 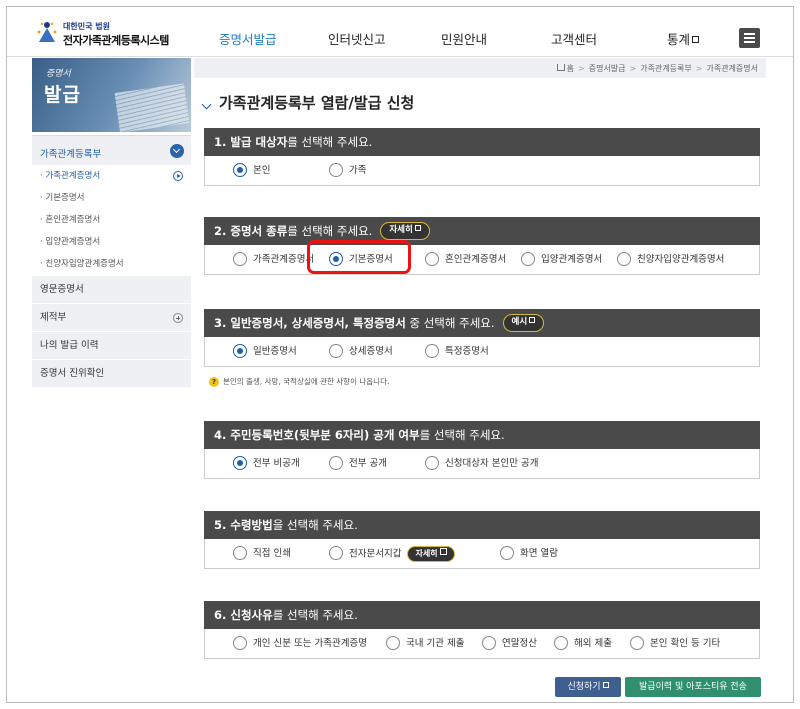 I want to click on breadcrumb: 홈 > 증명서발급 > 가족관계등록부 > 가족관계증명서, so click(x=657, y=68).